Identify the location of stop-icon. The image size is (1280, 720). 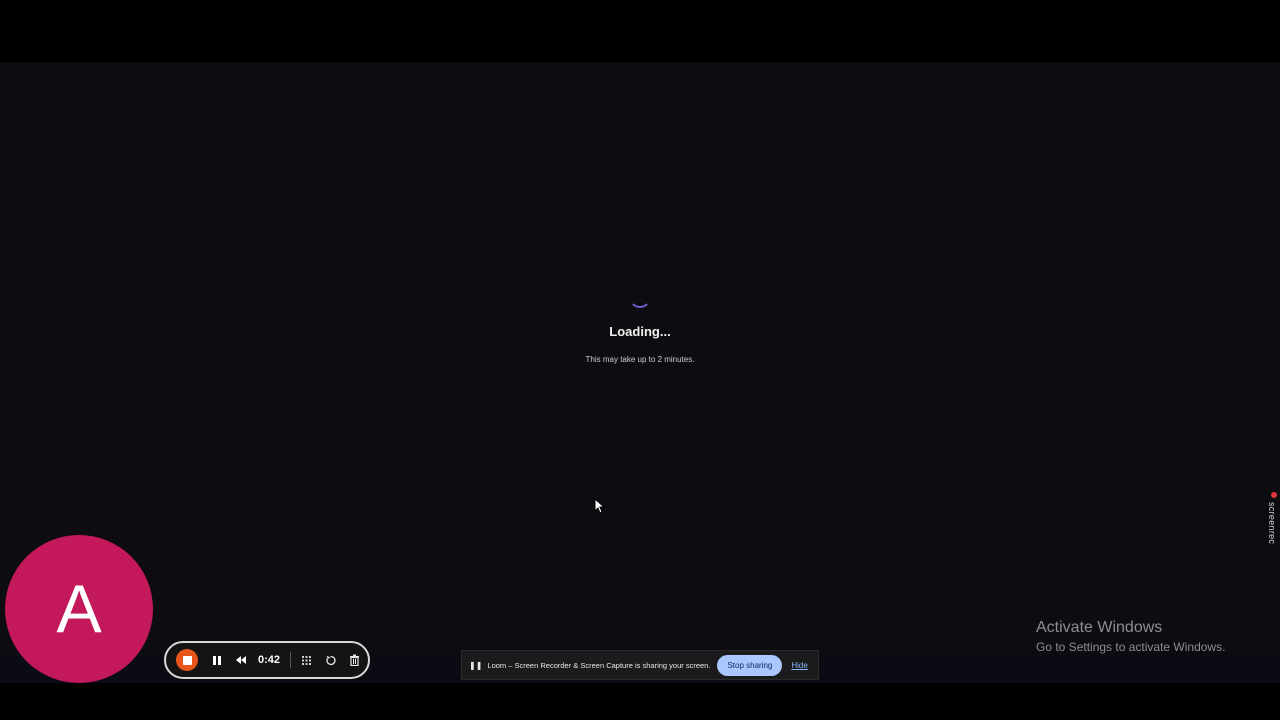
(187, 660).